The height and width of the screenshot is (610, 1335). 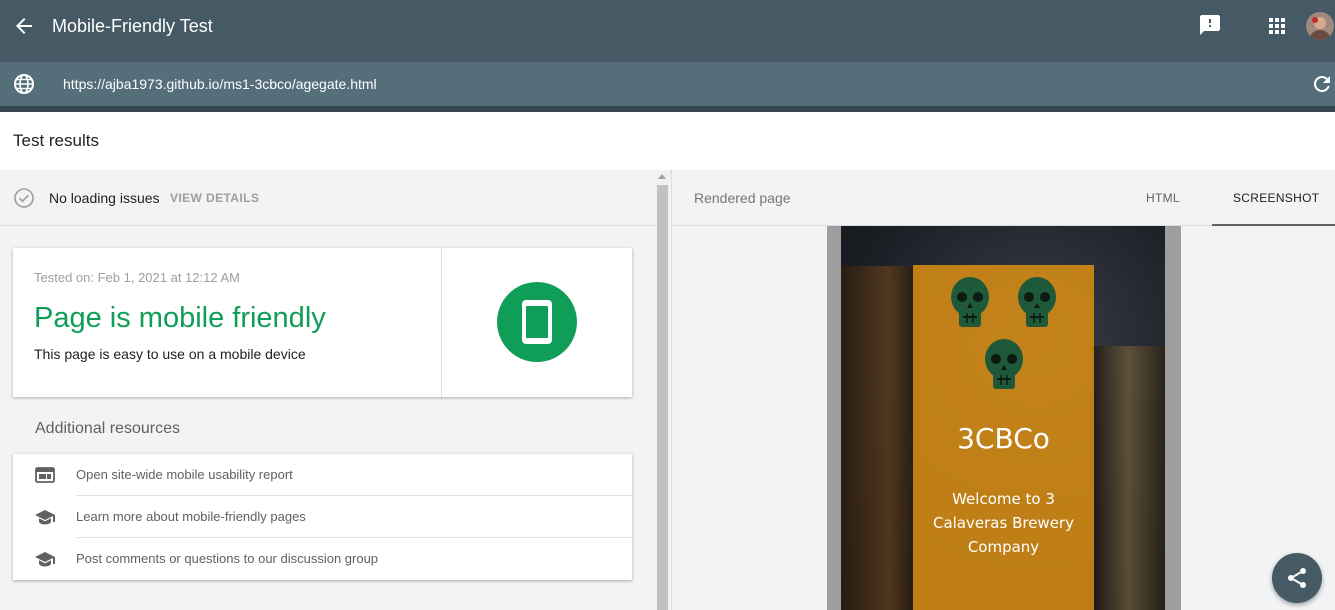 I want to click on left-pane-scrollbar, so click(x=662, y=390).